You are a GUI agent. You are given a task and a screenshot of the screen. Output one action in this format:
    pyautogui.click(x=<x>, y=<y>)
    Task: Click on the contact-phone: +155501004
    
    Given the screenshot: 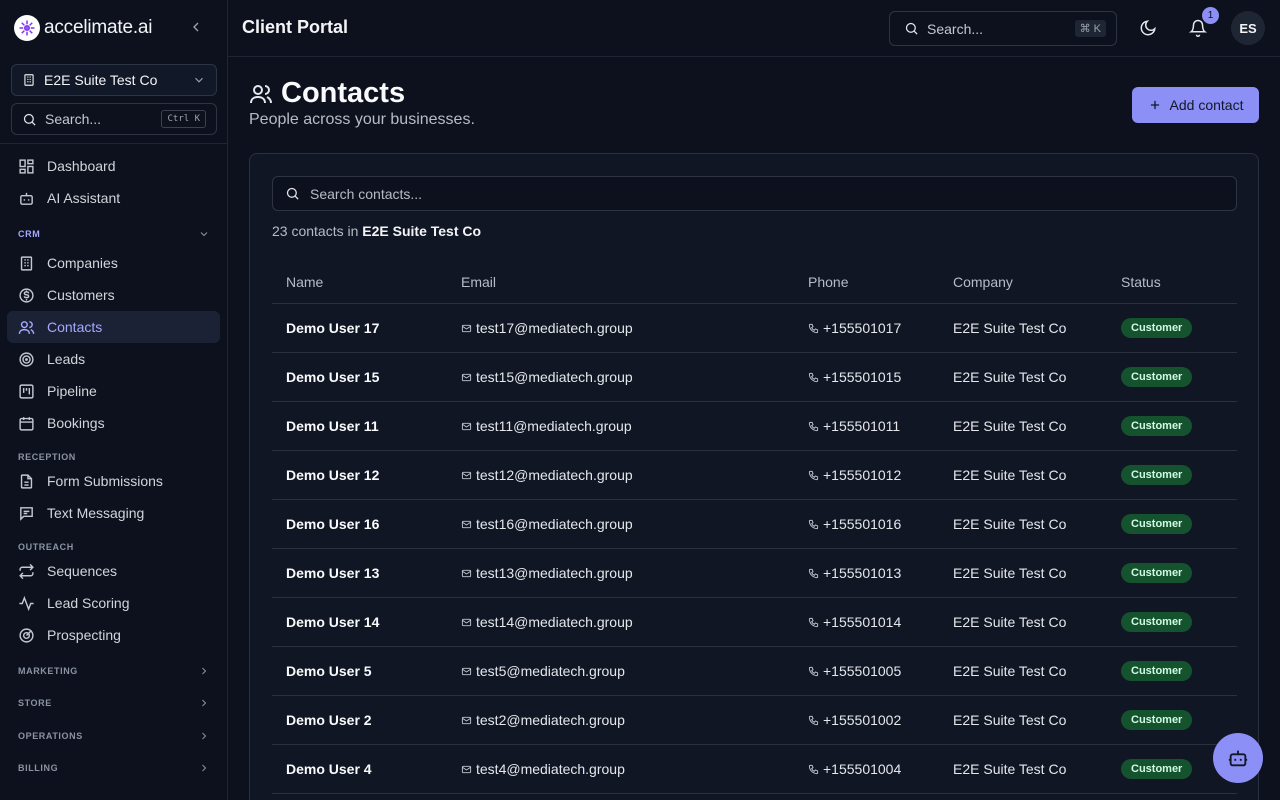 What is the action you would take?
    pyautogui.click(x=854, y=769)
    